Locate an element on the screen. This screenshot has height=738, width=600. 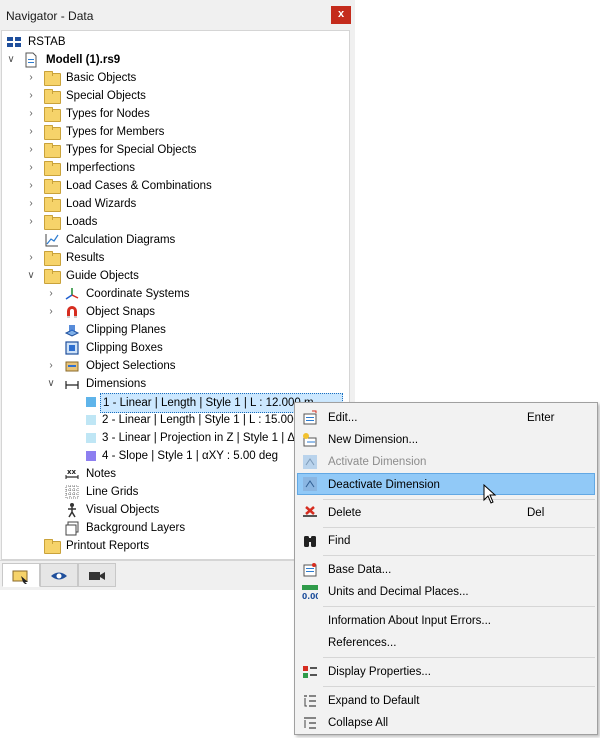
tree-folder-label: Imperfections is located at coordinates (101, 168).